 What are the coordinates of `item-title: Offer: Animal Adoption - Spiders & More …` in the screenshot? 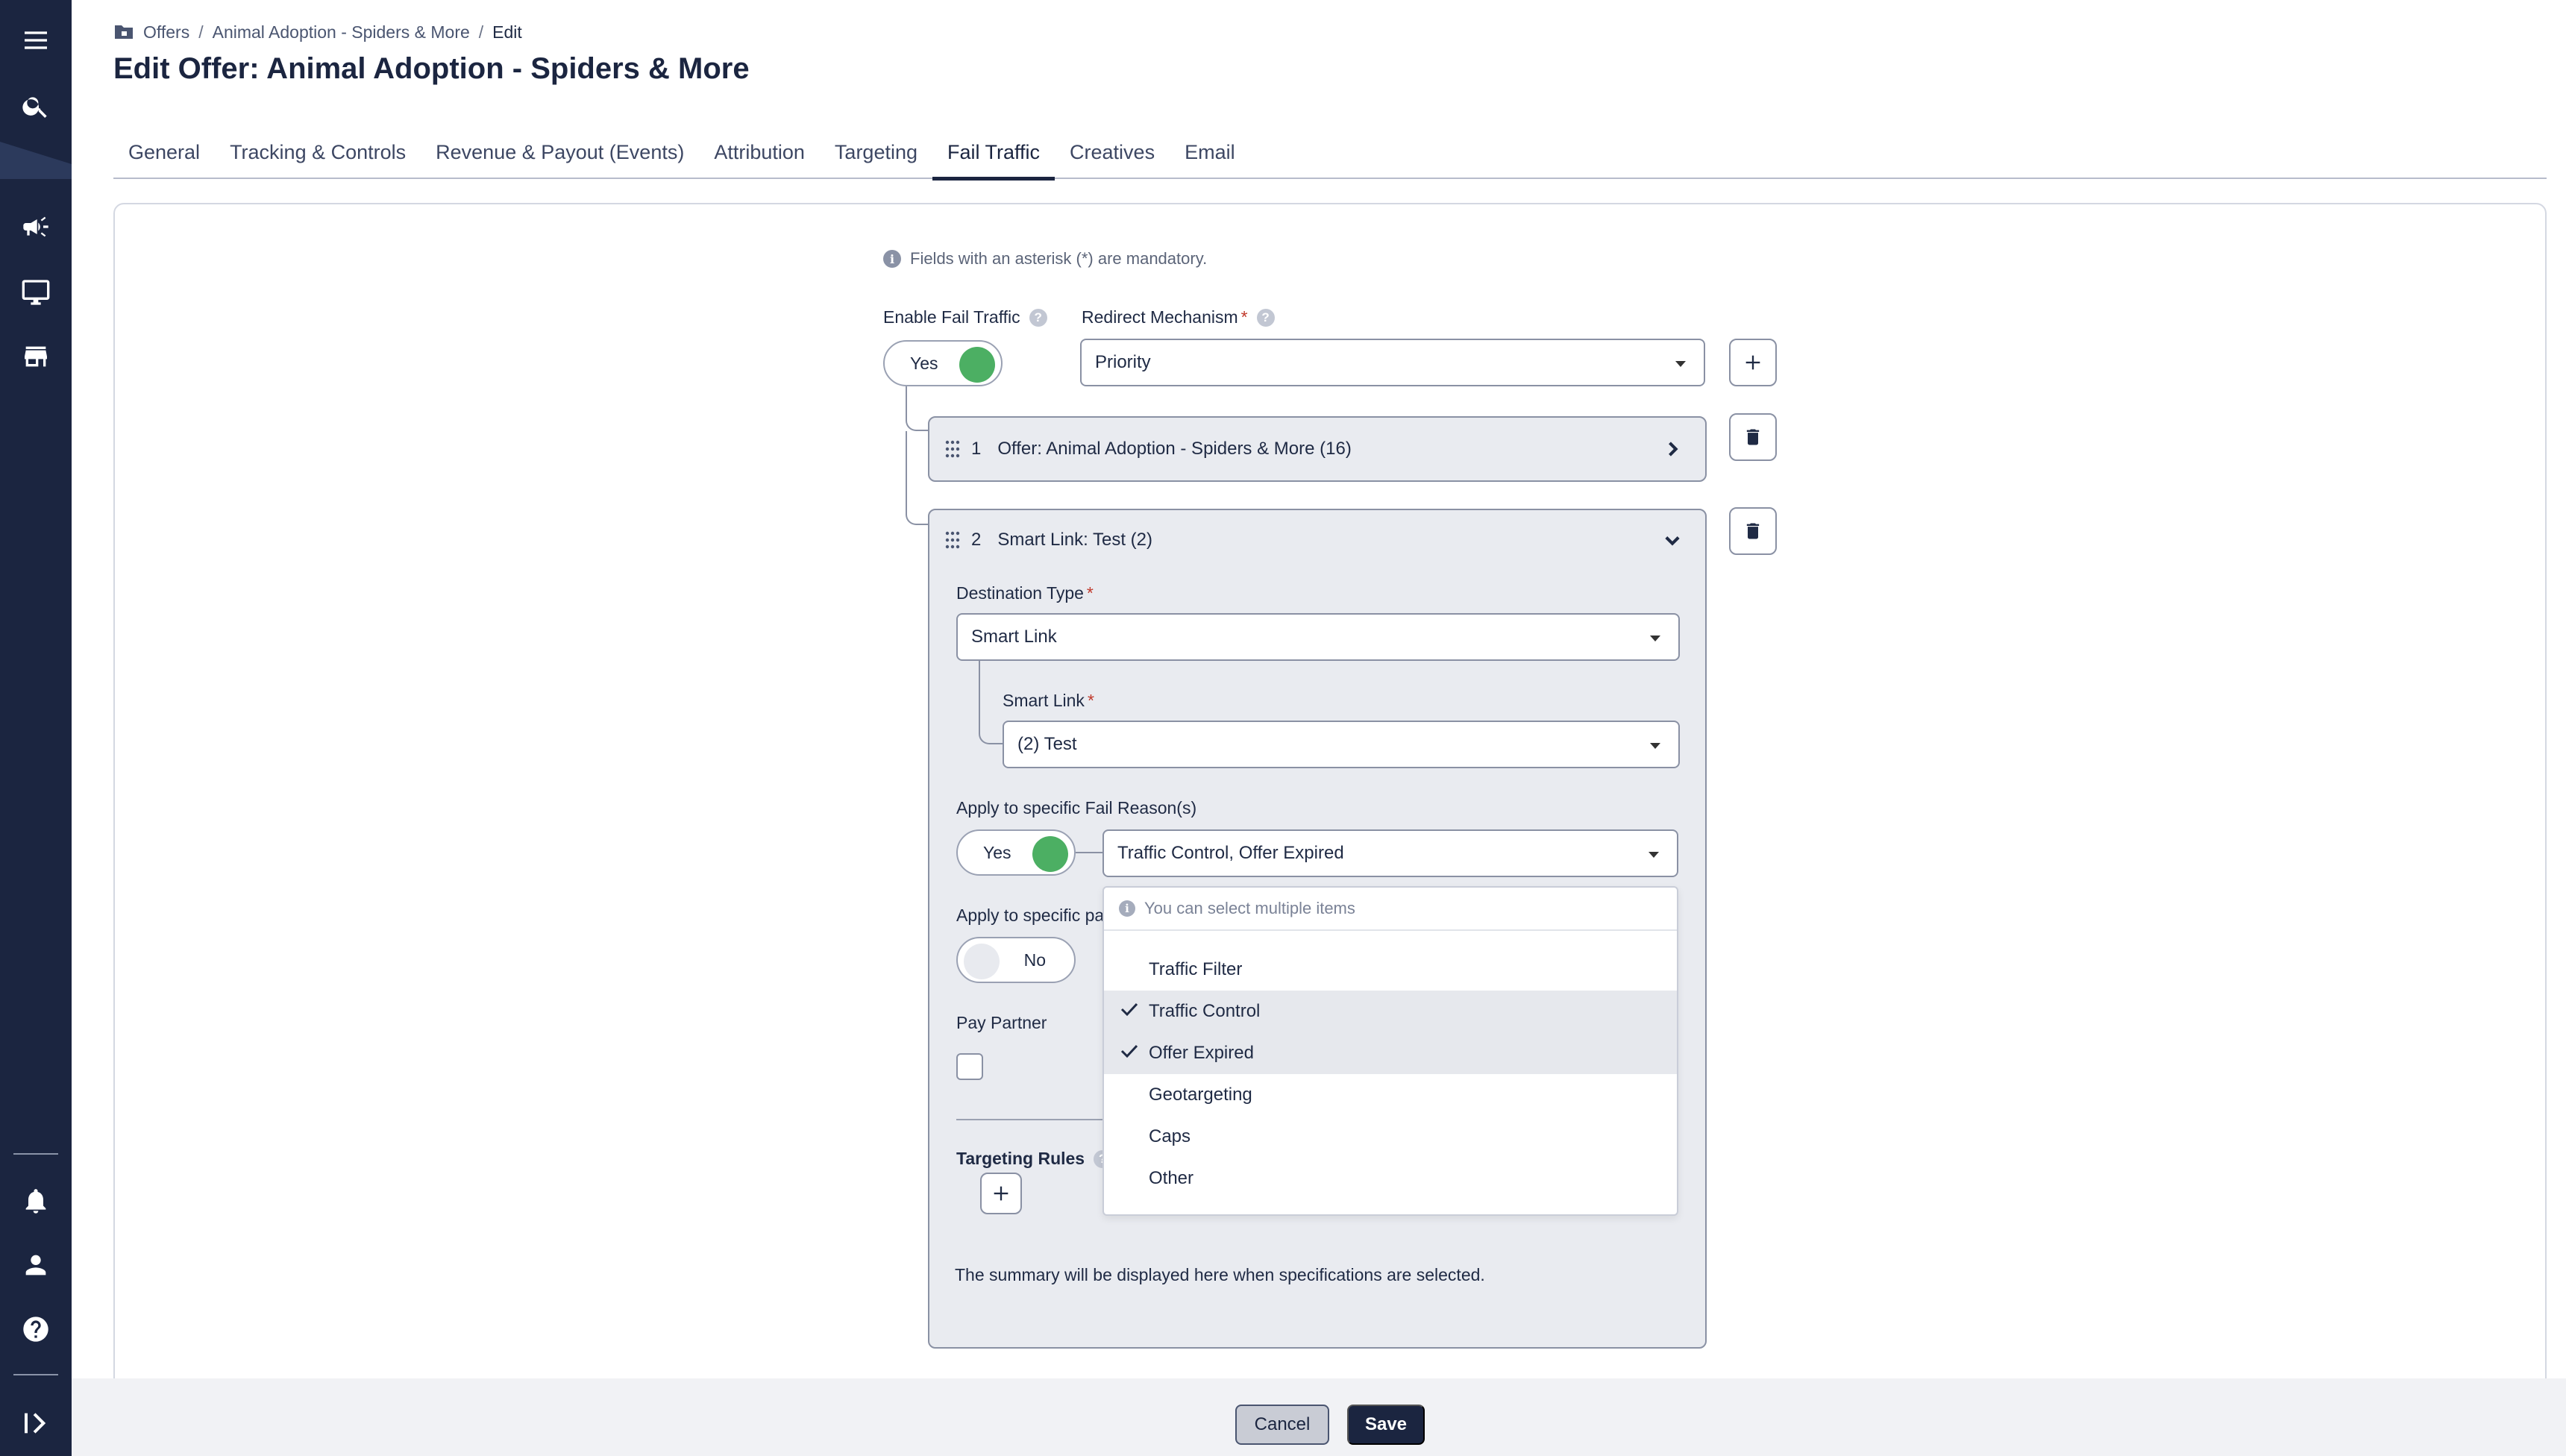 It's located at (1174, 449).